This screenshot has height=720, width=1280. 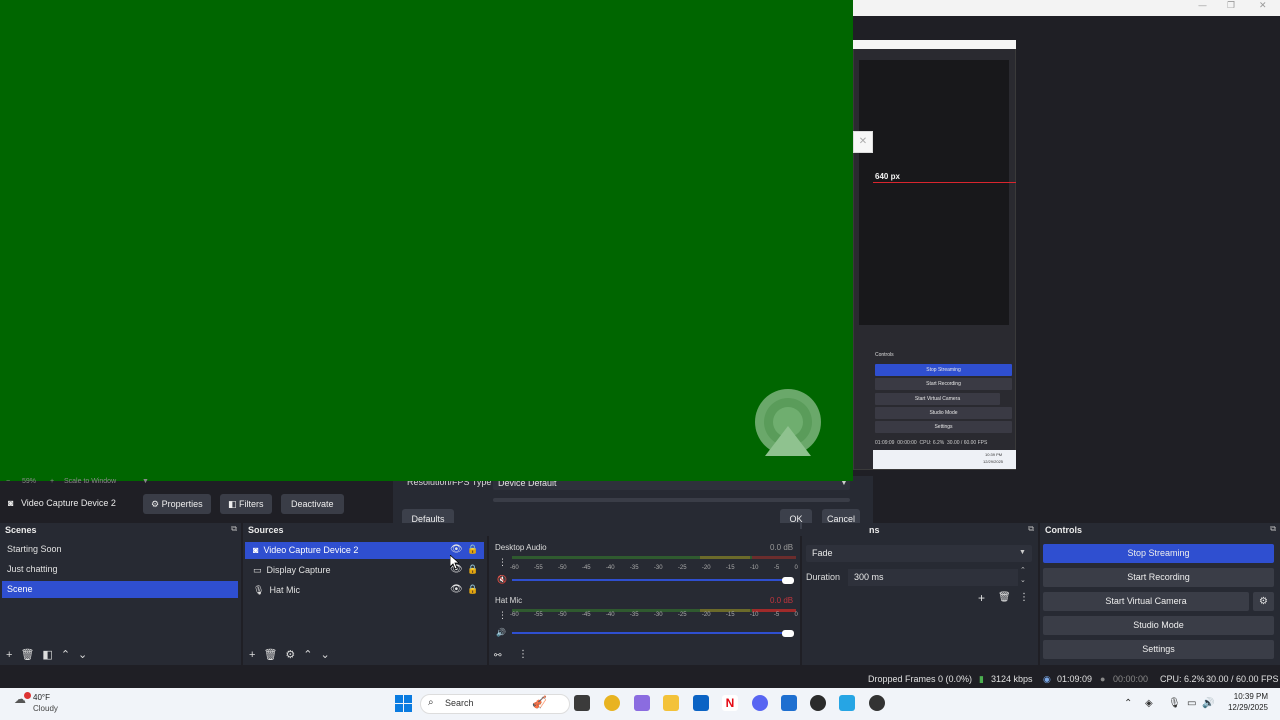 What do you see at coordinates (364, 590) in the screenshot?
I see `source-item: 🎙 Hat Mic` at bounding box center [364, 590].